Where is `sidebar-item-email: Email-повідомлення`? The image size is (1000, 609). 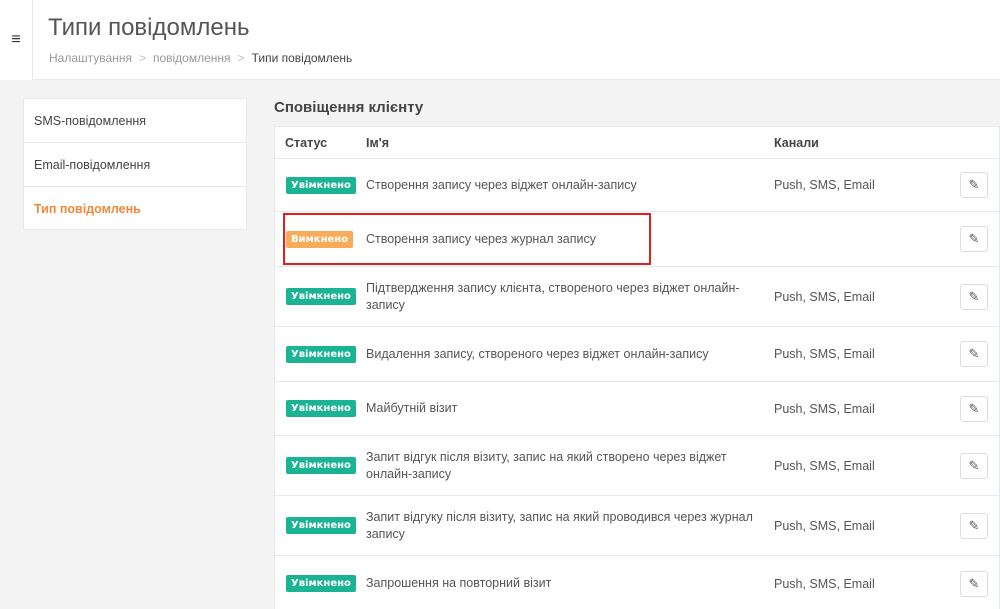 sidebar-item-email: Email-повідомлення is located at coordinates (135, 165).